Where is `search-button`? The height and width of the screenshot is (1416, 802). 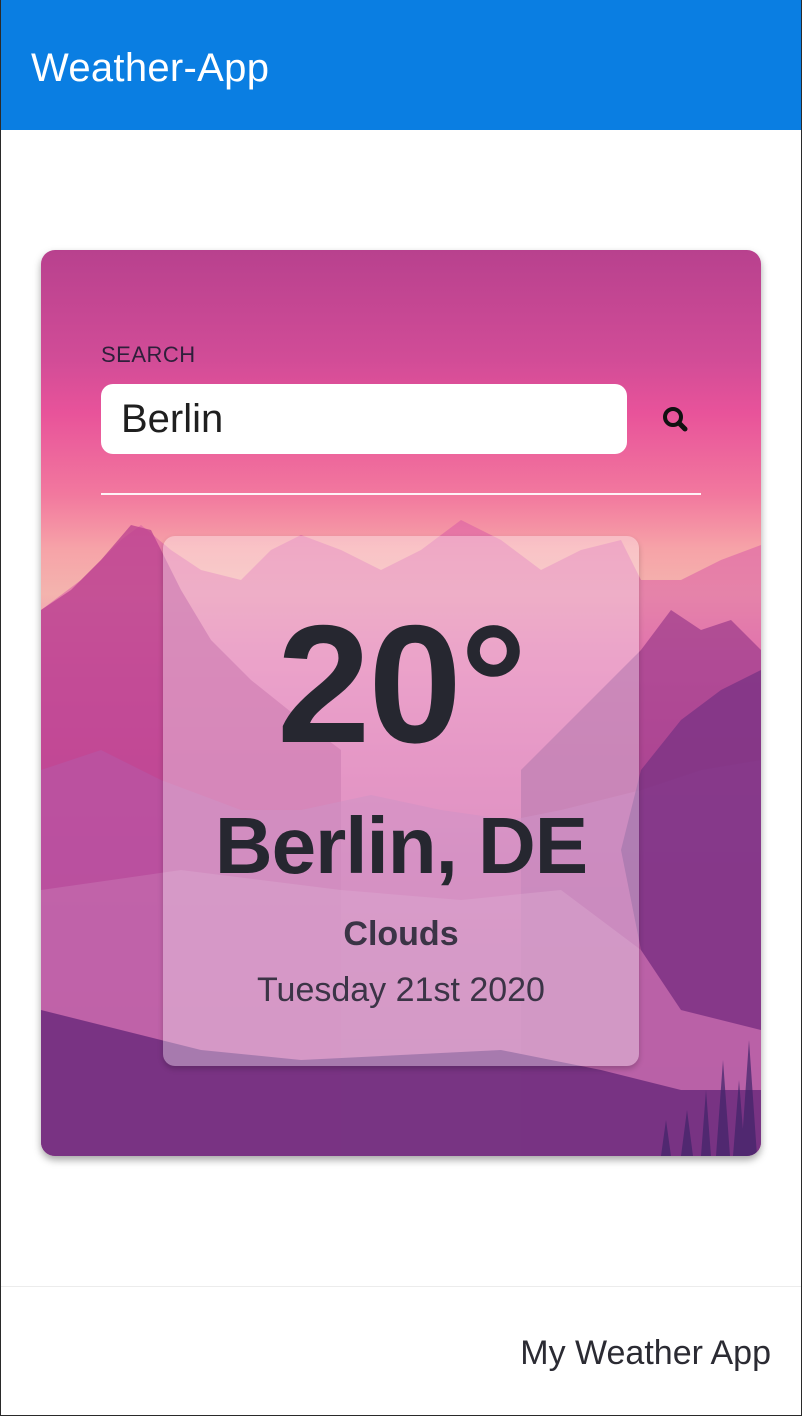 search-button is located at coordinates (675, 420).